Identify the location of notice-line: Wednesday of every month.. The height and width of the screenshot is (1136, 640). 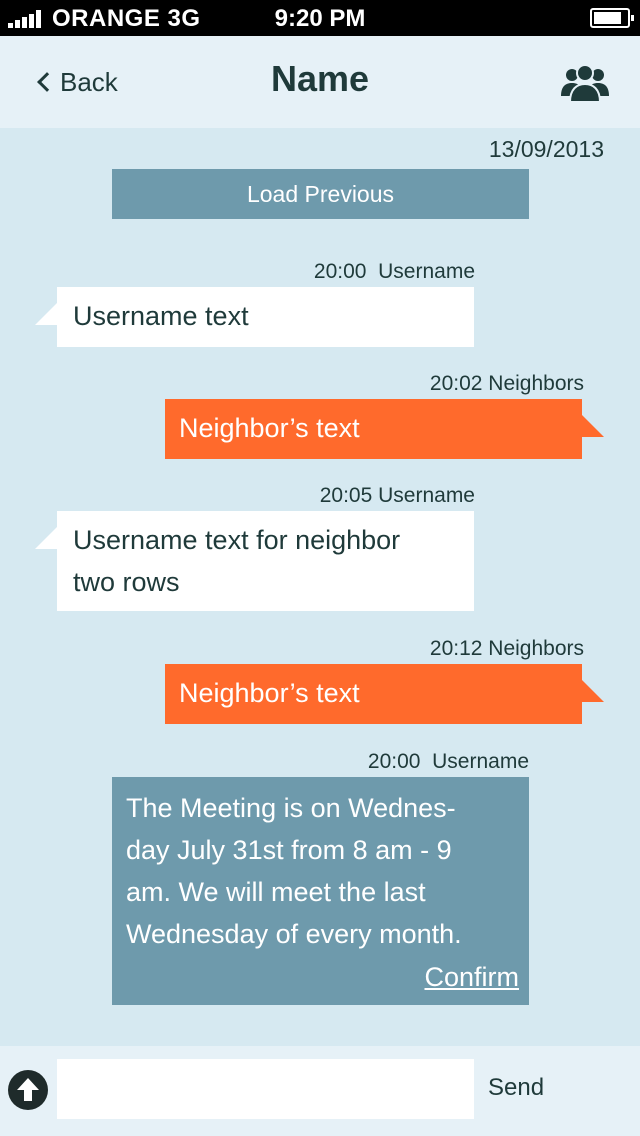
(294, 934).